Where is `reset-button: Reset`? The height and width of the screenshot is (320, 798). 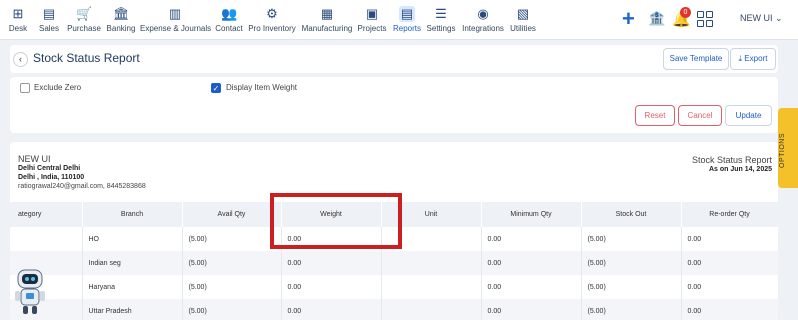
reset-button: Reset is located at coordinates (655, 115).